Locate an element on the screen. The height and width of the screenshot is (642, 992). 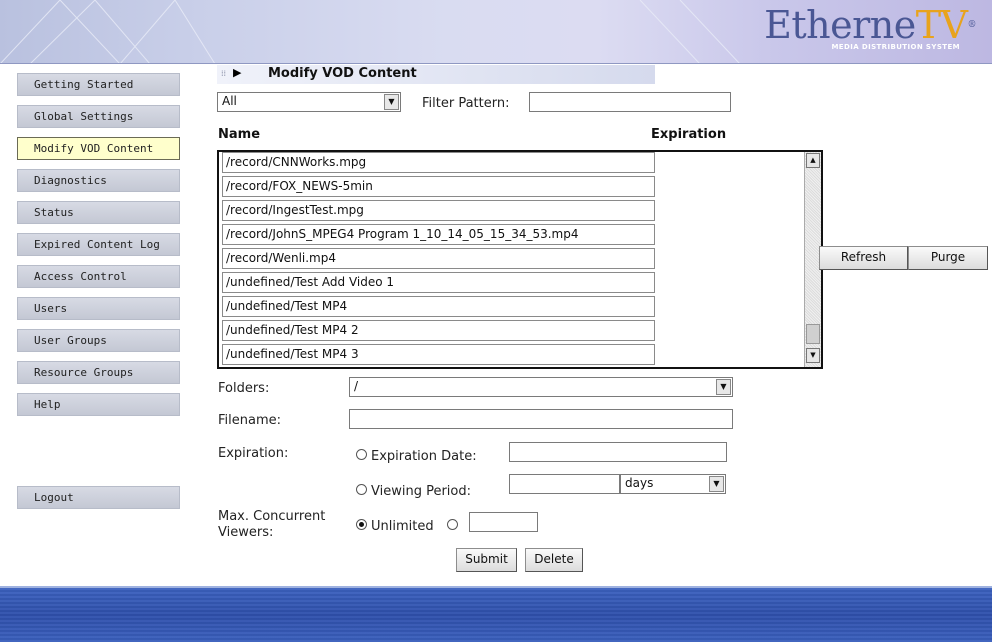
sidebar-item-user-groups: User Groups is located at coordinates (98, 340).